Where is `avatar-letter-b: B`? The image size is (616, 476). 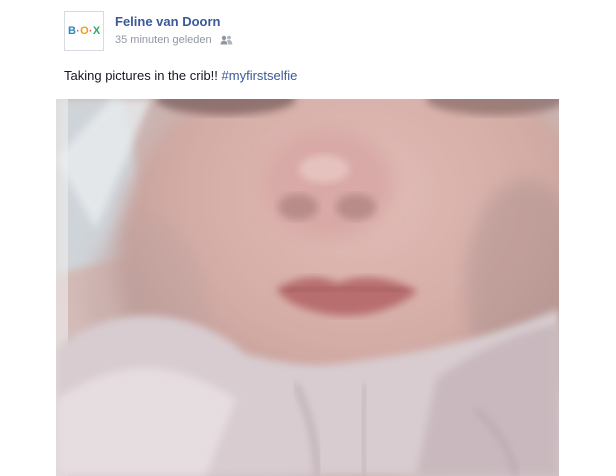
avatar-letter-b: B is located at coordinates (72, 31).